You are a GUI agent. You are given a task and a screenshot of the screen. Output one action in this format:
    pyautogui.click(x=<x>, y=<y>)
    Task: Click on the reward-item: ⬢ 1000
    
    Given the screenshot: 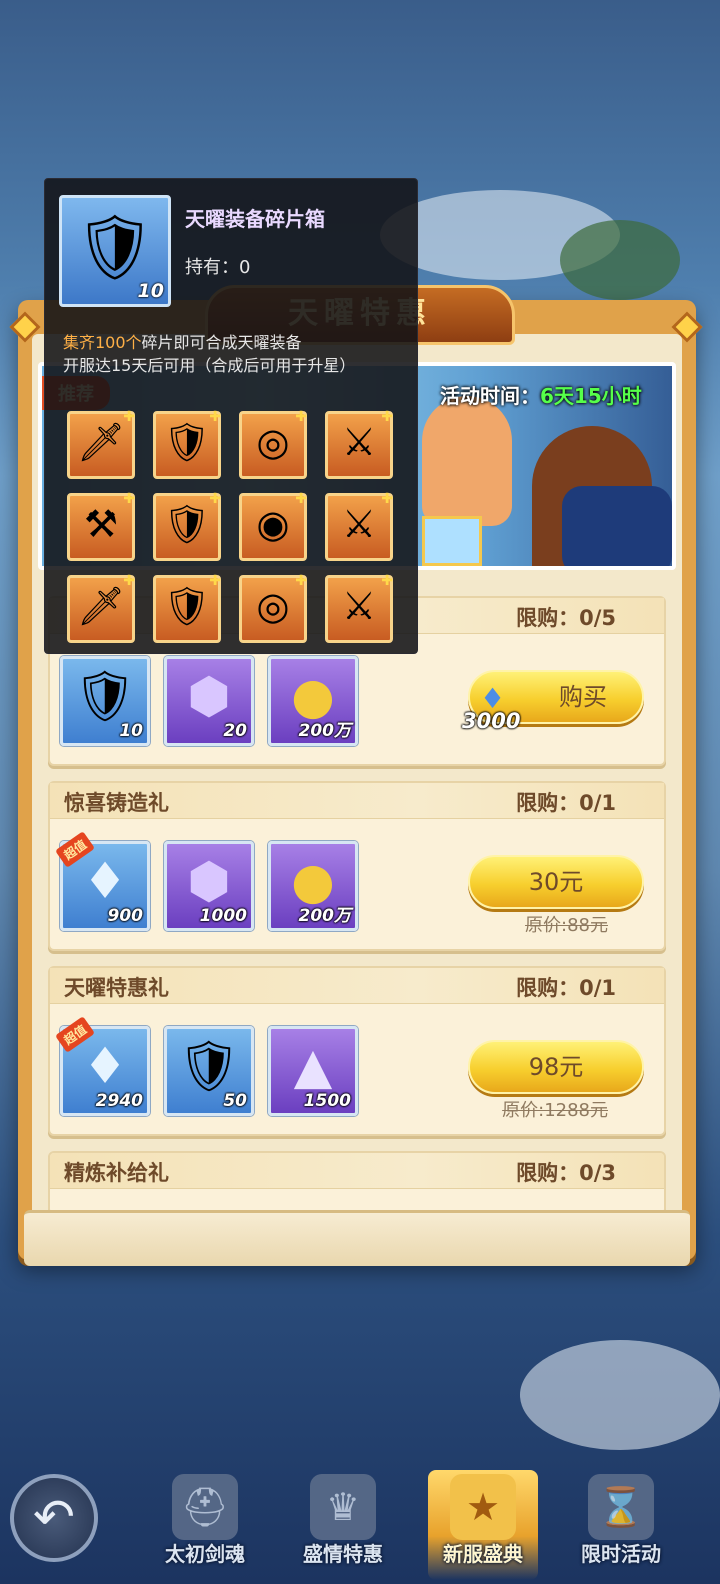 What is the action you would take?
    pyautogui.click(x=209, y=886)
    